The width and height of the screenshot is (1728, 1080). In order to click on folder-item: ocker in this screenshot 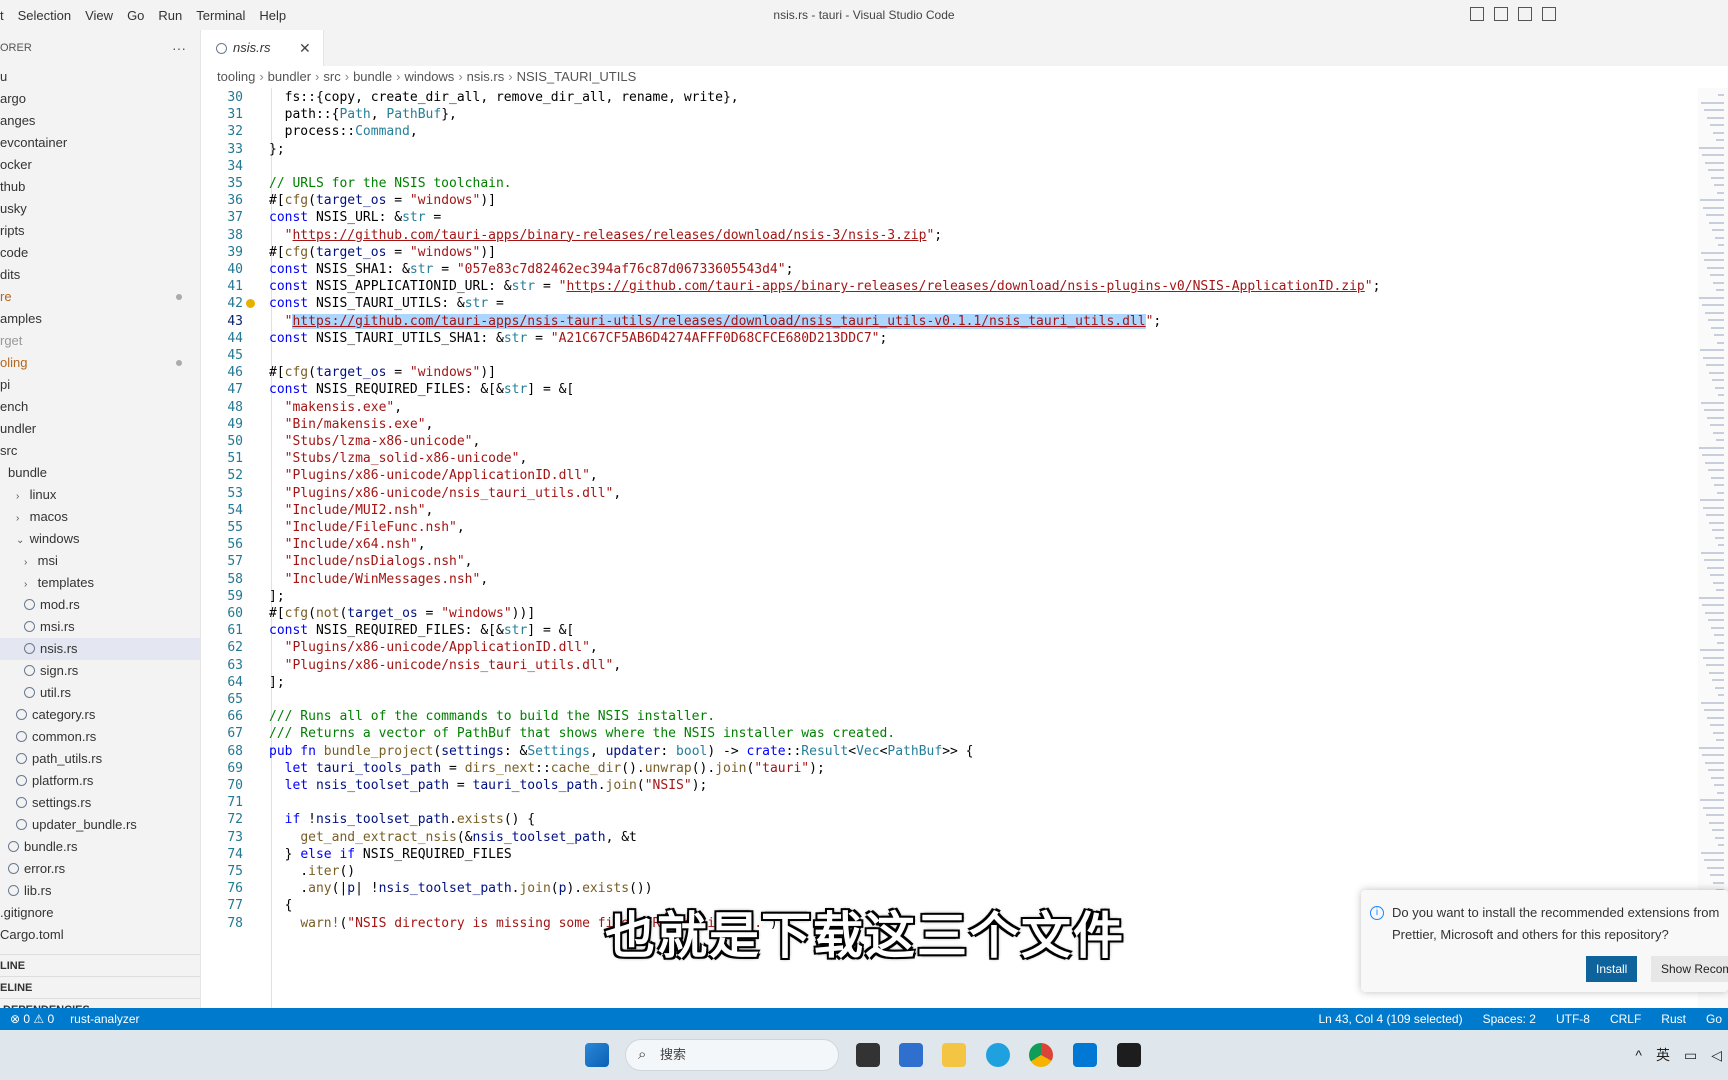, I will do `click(100, 165)`.